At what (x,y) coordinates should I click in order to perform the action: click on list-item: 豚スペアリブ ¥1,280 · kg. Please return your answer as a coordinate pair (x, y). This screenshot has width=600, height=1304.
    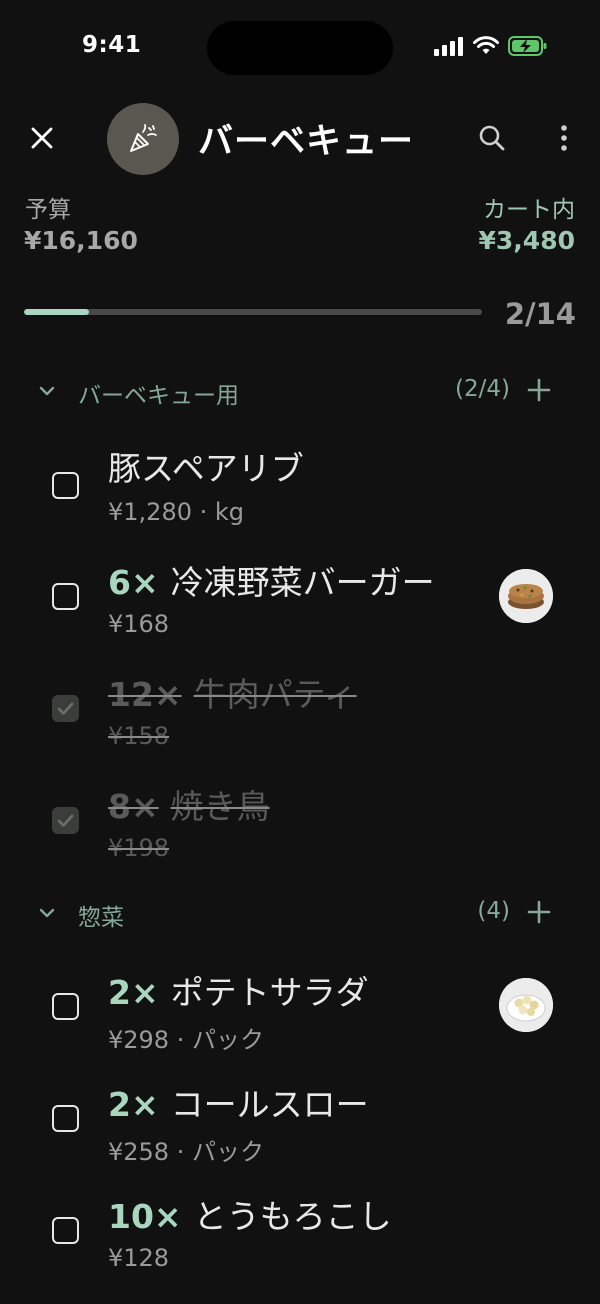
    Looking at the image, I should click on (300, 487).